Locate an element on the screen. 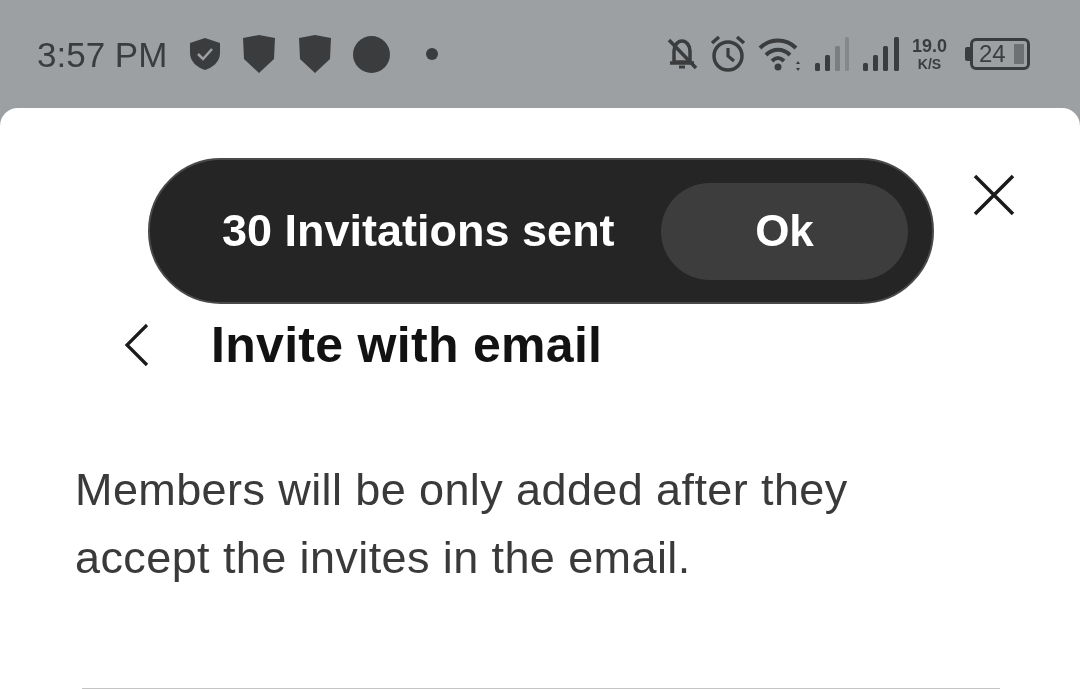 This screenshot has height=689, width=1080. wifi-icon is located at coordinates (779, 54).